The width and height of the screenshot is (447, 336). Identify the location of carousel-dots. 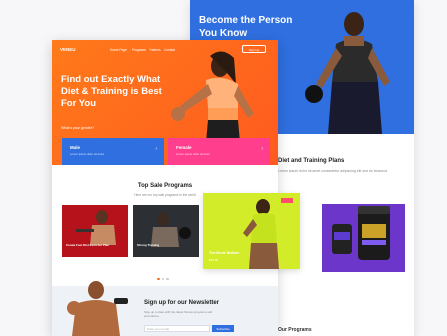
(164, 276).